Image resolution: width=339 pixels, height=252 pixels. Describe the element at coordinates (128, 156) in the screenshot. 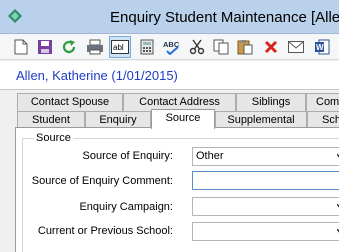

I see `source-of-enquiry-label: Source of Enquiry:` at that location.